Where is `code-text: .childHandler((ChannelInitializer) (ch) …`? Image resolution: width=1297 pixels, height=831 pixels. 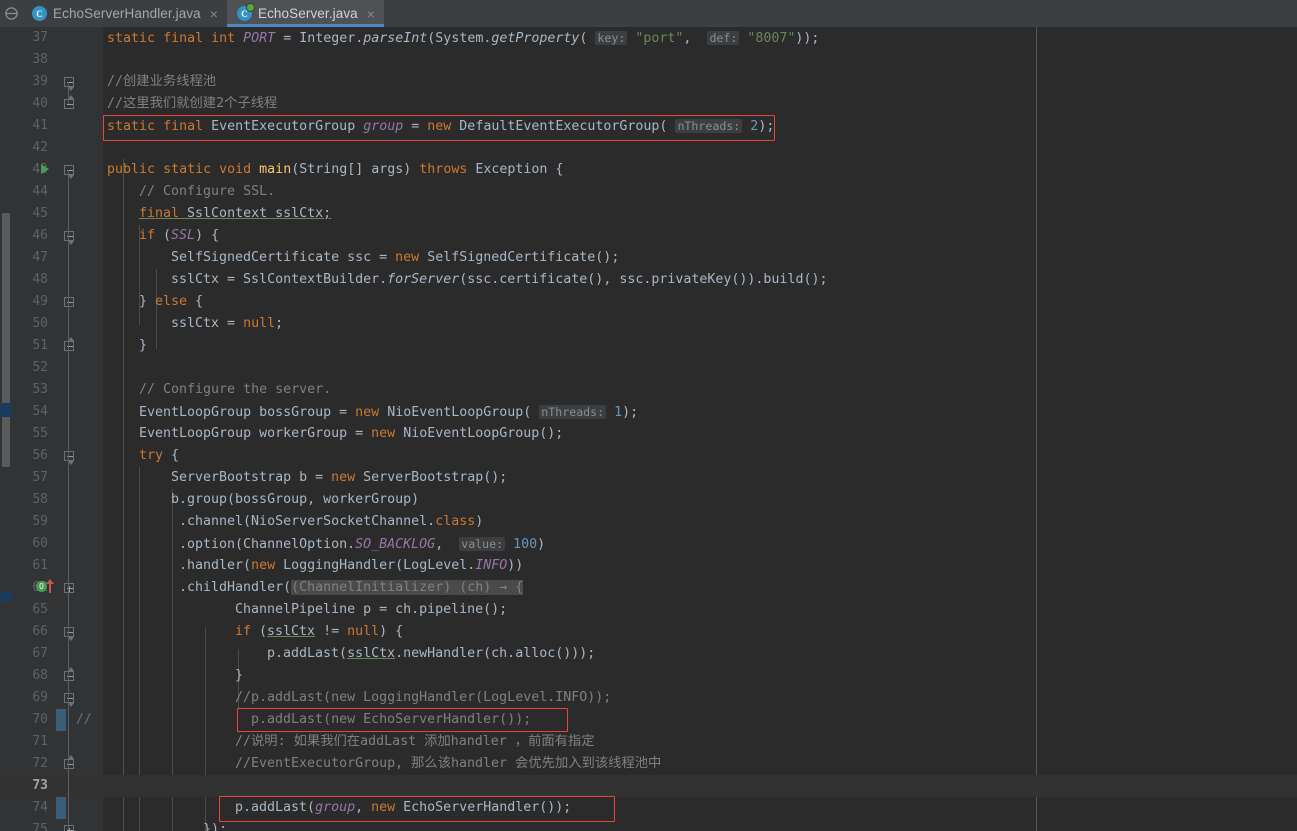
code-text: .childHandler((ChannelInitializer) (ch) … is located at coordinates (347, 587).